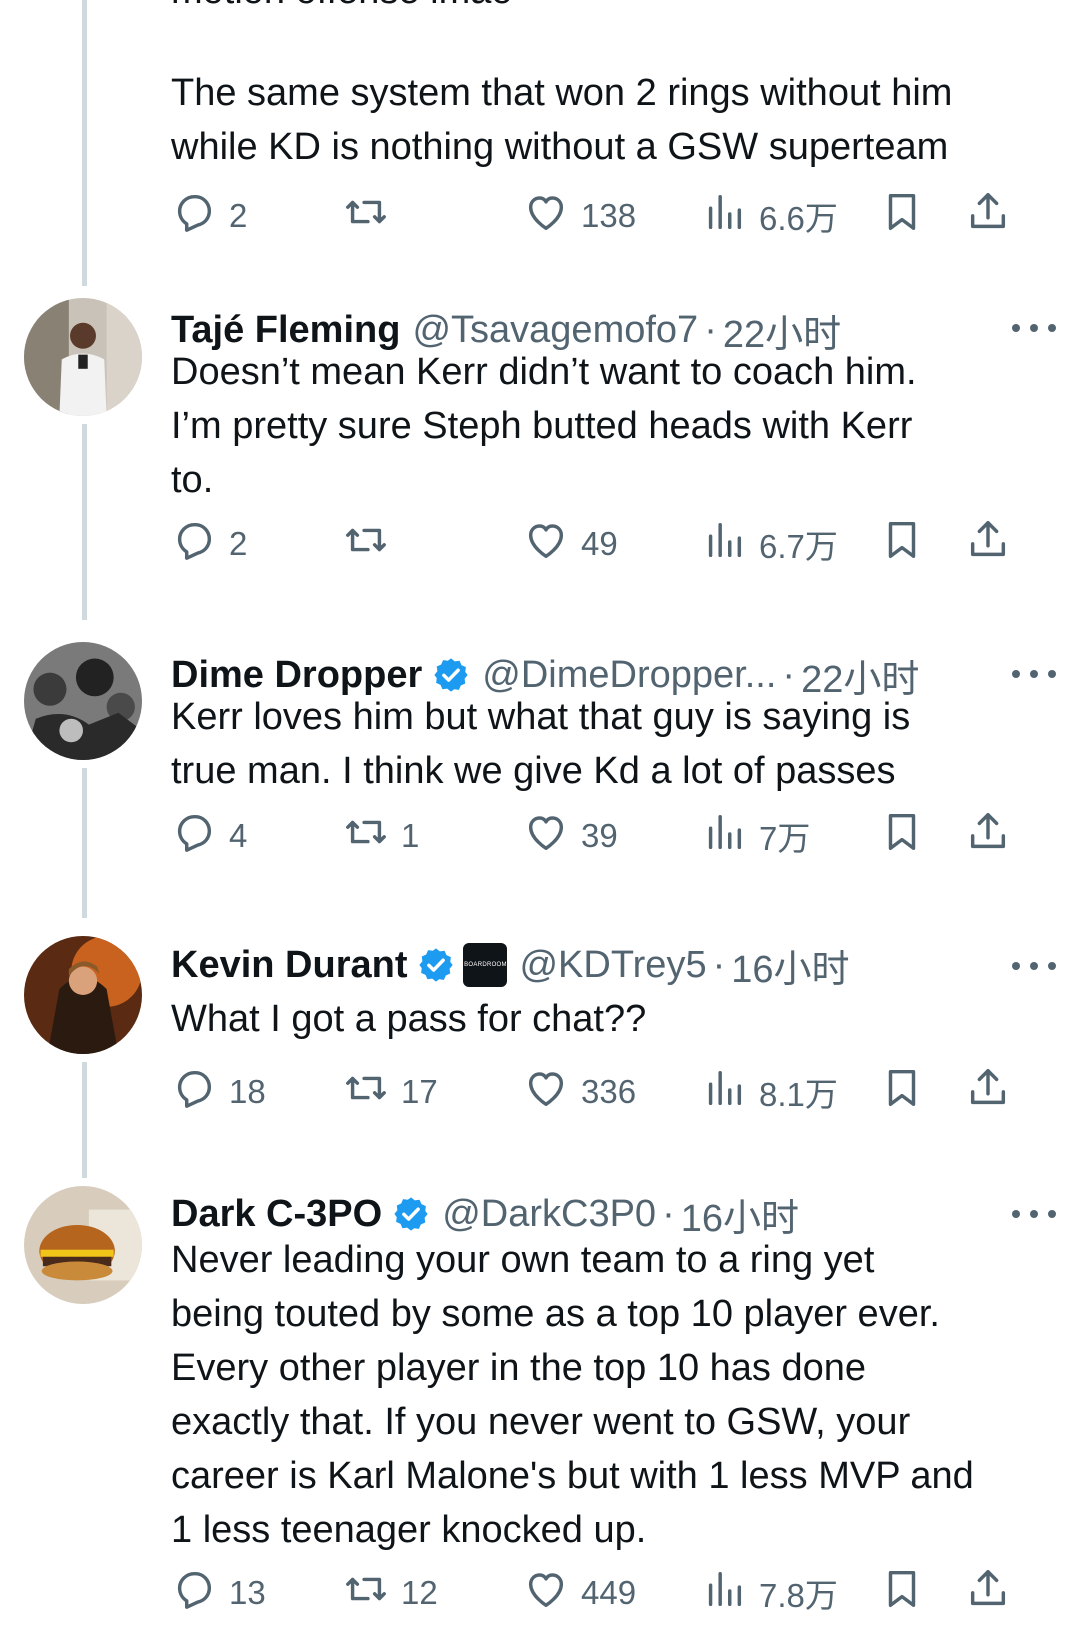 This screenshot has height=1636, width=1080. I want to click on views-count: 8.1万, so click(798, 1094).